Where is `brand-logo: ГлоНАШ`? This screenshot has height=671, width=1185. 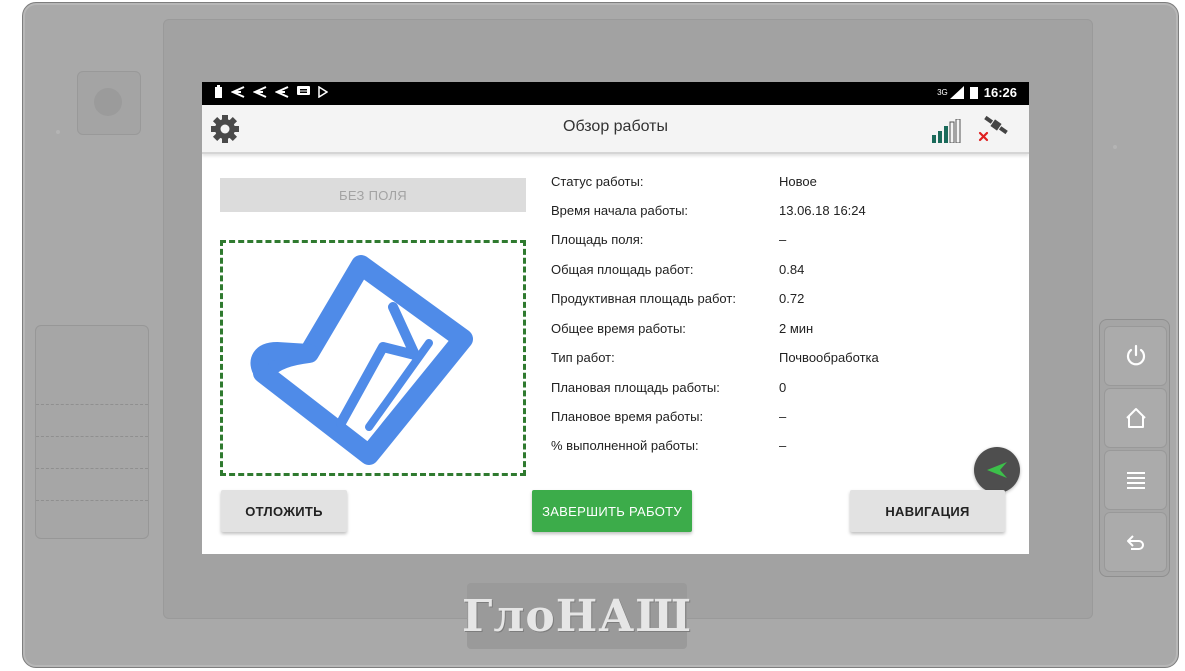 brand-logo: ГлоНАШ is located at coordinates (576, 616).